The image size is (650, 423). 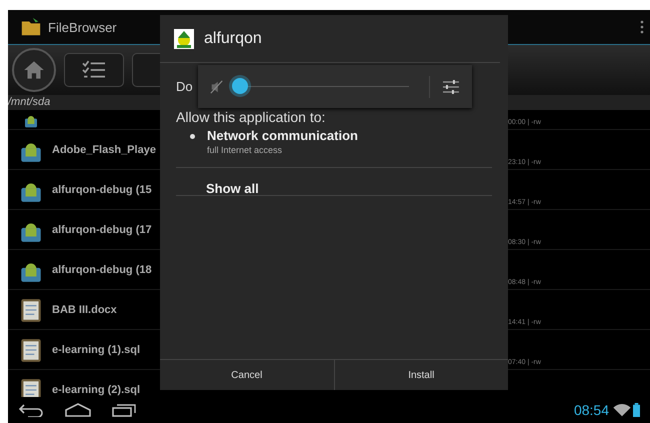 I want to click on dialog-prompt: Do, so click(x=184, y=86).